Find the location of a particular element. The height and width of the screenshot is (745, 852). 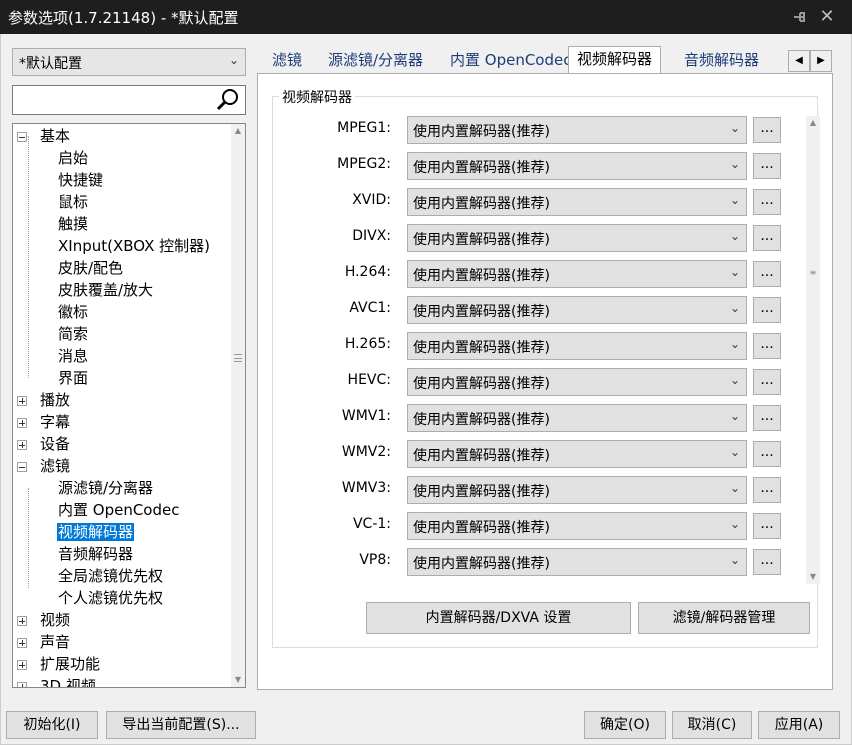

filter-manager-button: 滤镜/解码器管理 is located at coordinates (724, 618).